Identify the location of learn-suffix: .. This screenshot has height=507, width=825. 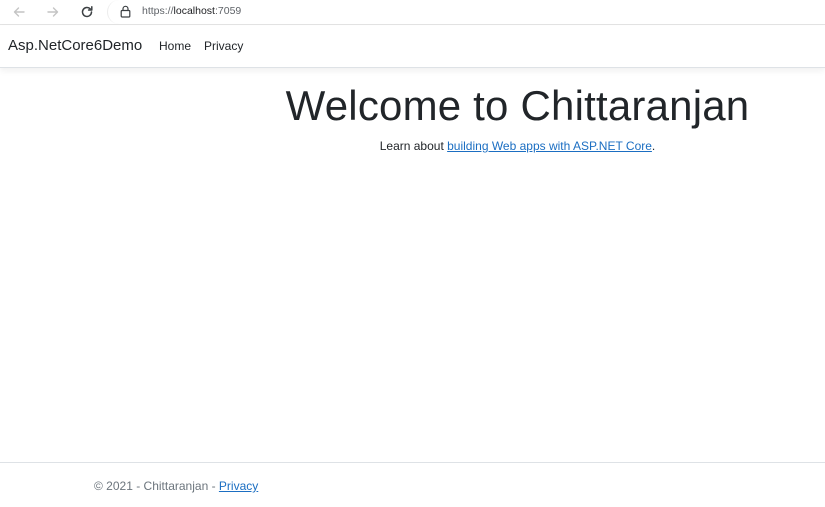
(653, 146).